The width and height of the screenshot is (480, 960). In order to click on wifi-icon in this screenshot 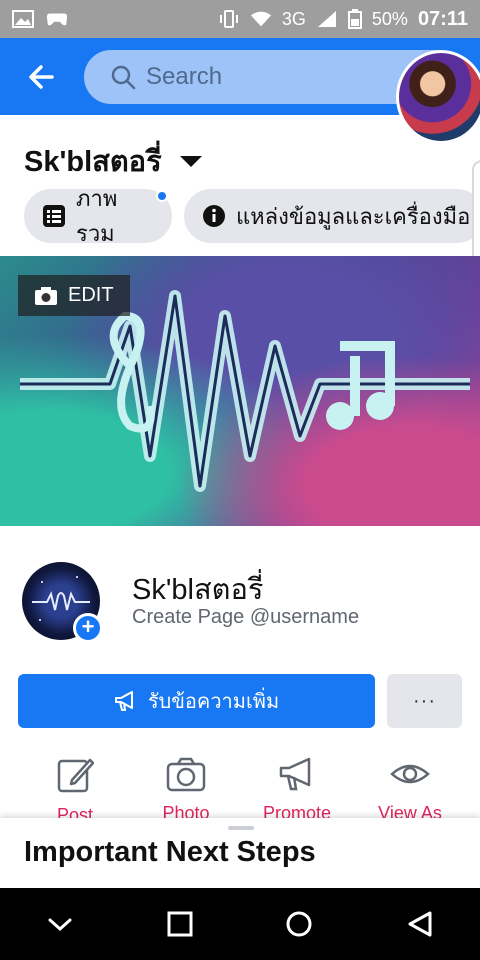, I will do `click(260, 19)`.